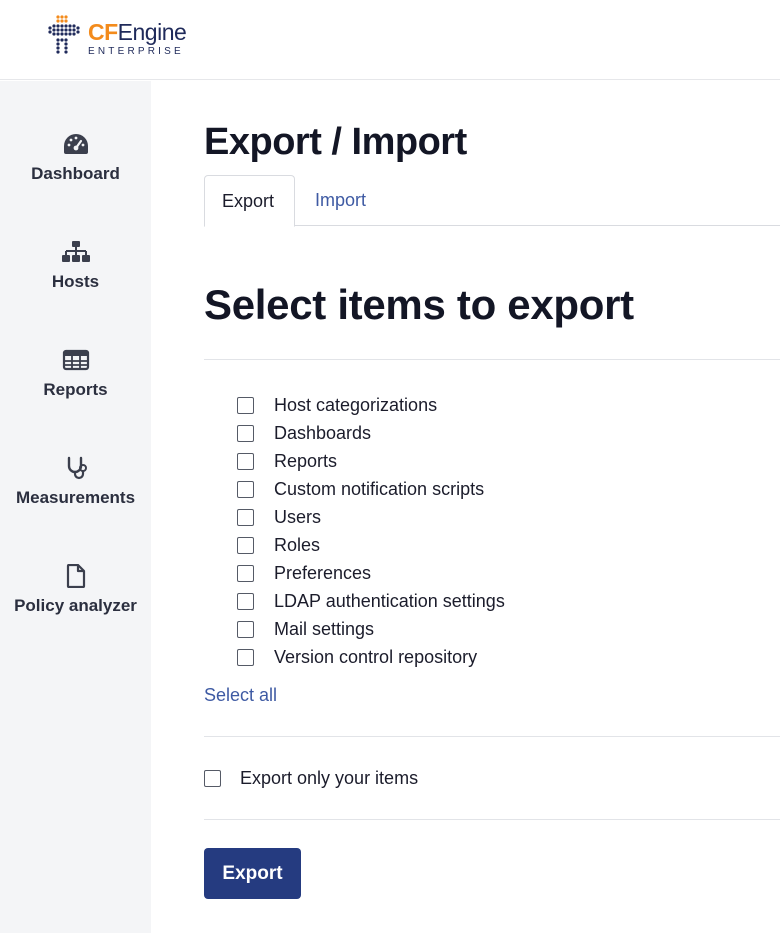 The image size is (780, 933). I want to click on sidebar-item-label: Measurements, so click(75, 497).